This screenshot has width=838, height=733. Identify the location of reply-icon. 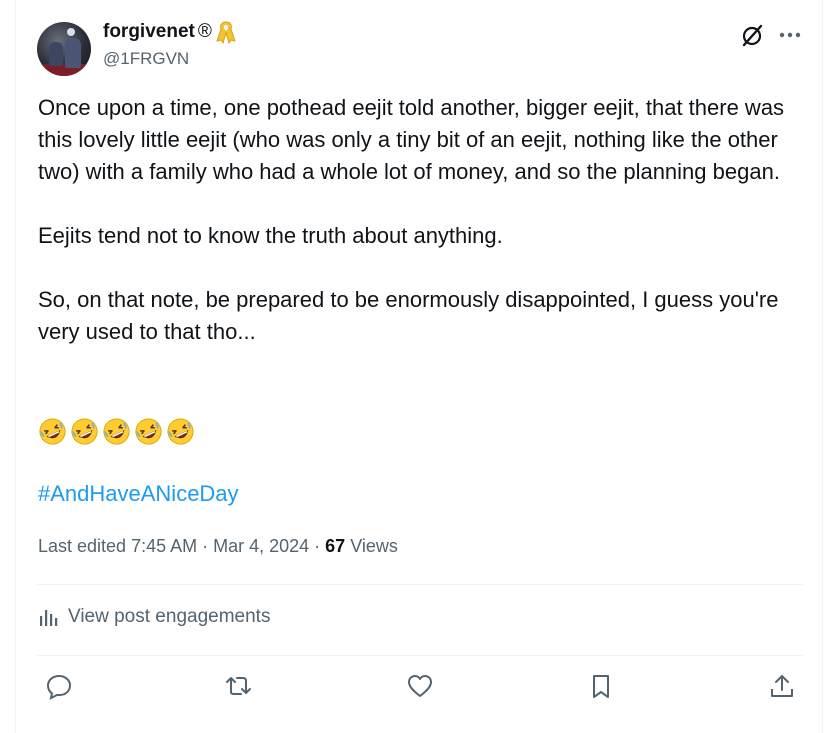
(59, 687).